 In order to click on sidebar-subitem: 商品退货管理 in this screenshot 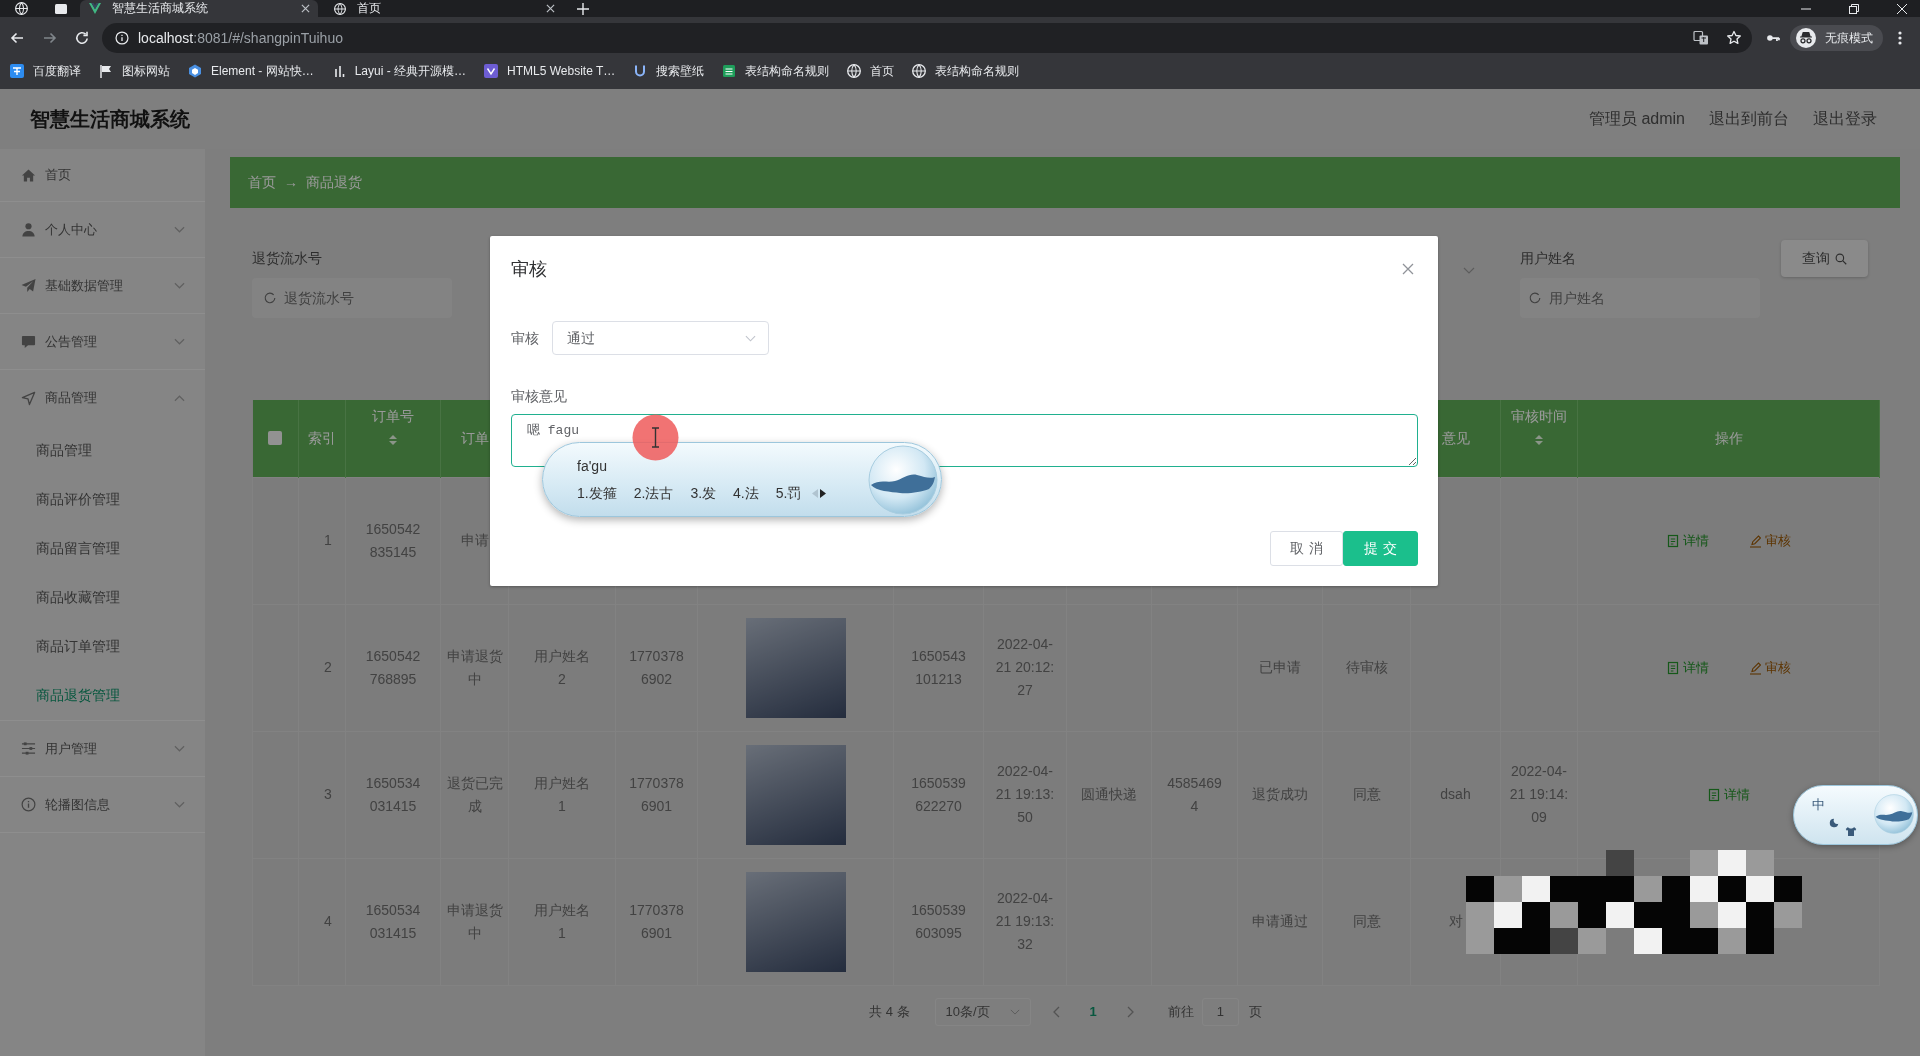, I will do `click(102, 695)`.